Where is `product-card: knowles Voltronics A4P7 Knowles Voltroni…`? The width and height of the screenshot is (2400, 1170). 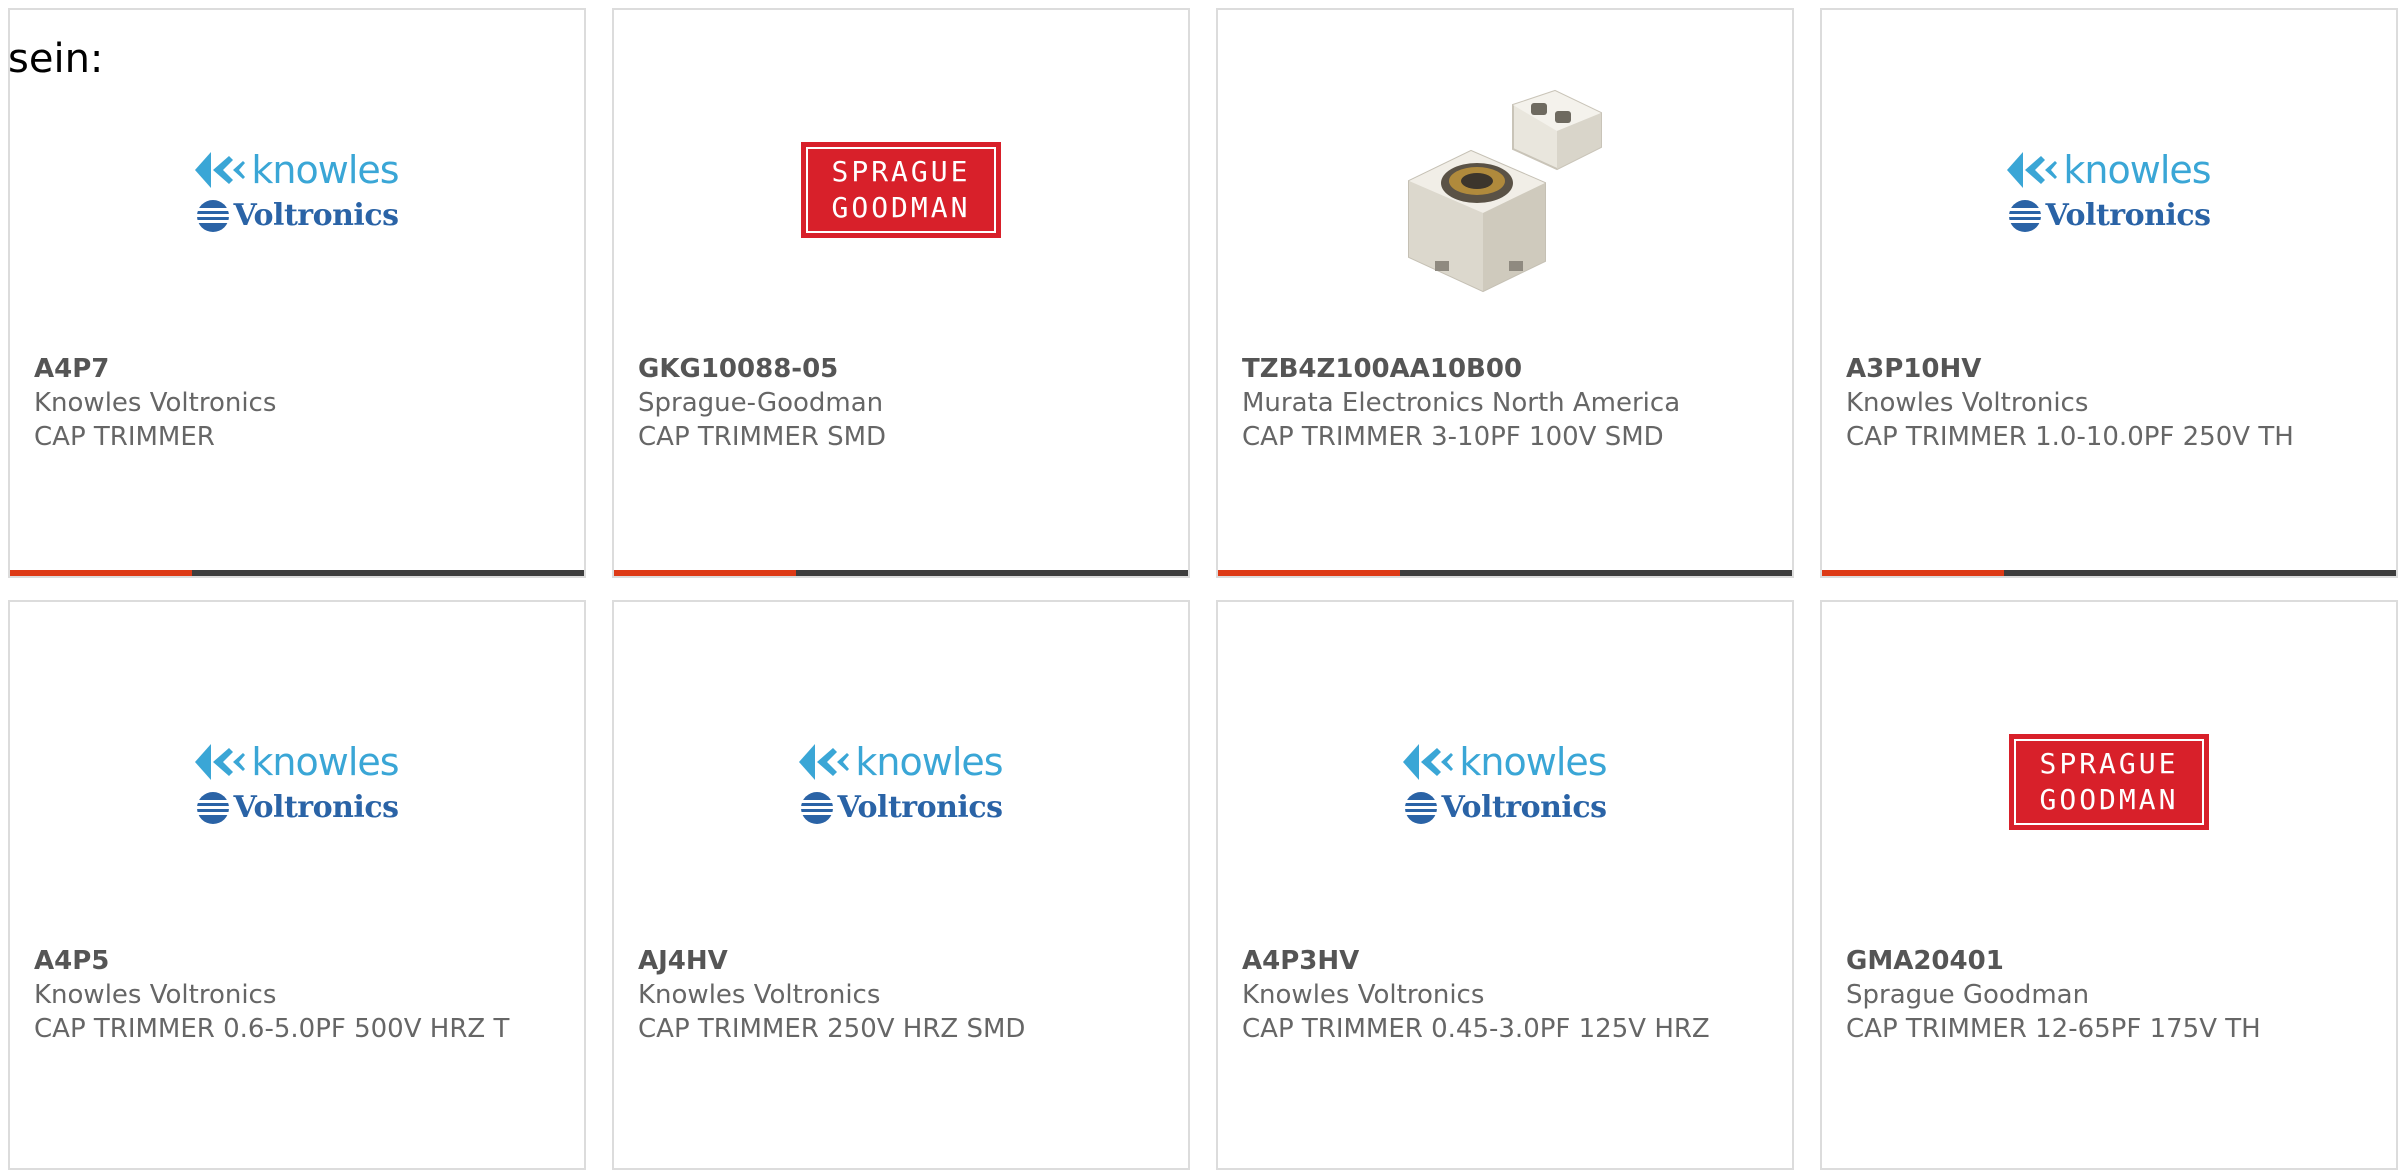
product-card: knowles Voltronics A4P7 Knowles Voltroni… is located at coordinates (297, 293).